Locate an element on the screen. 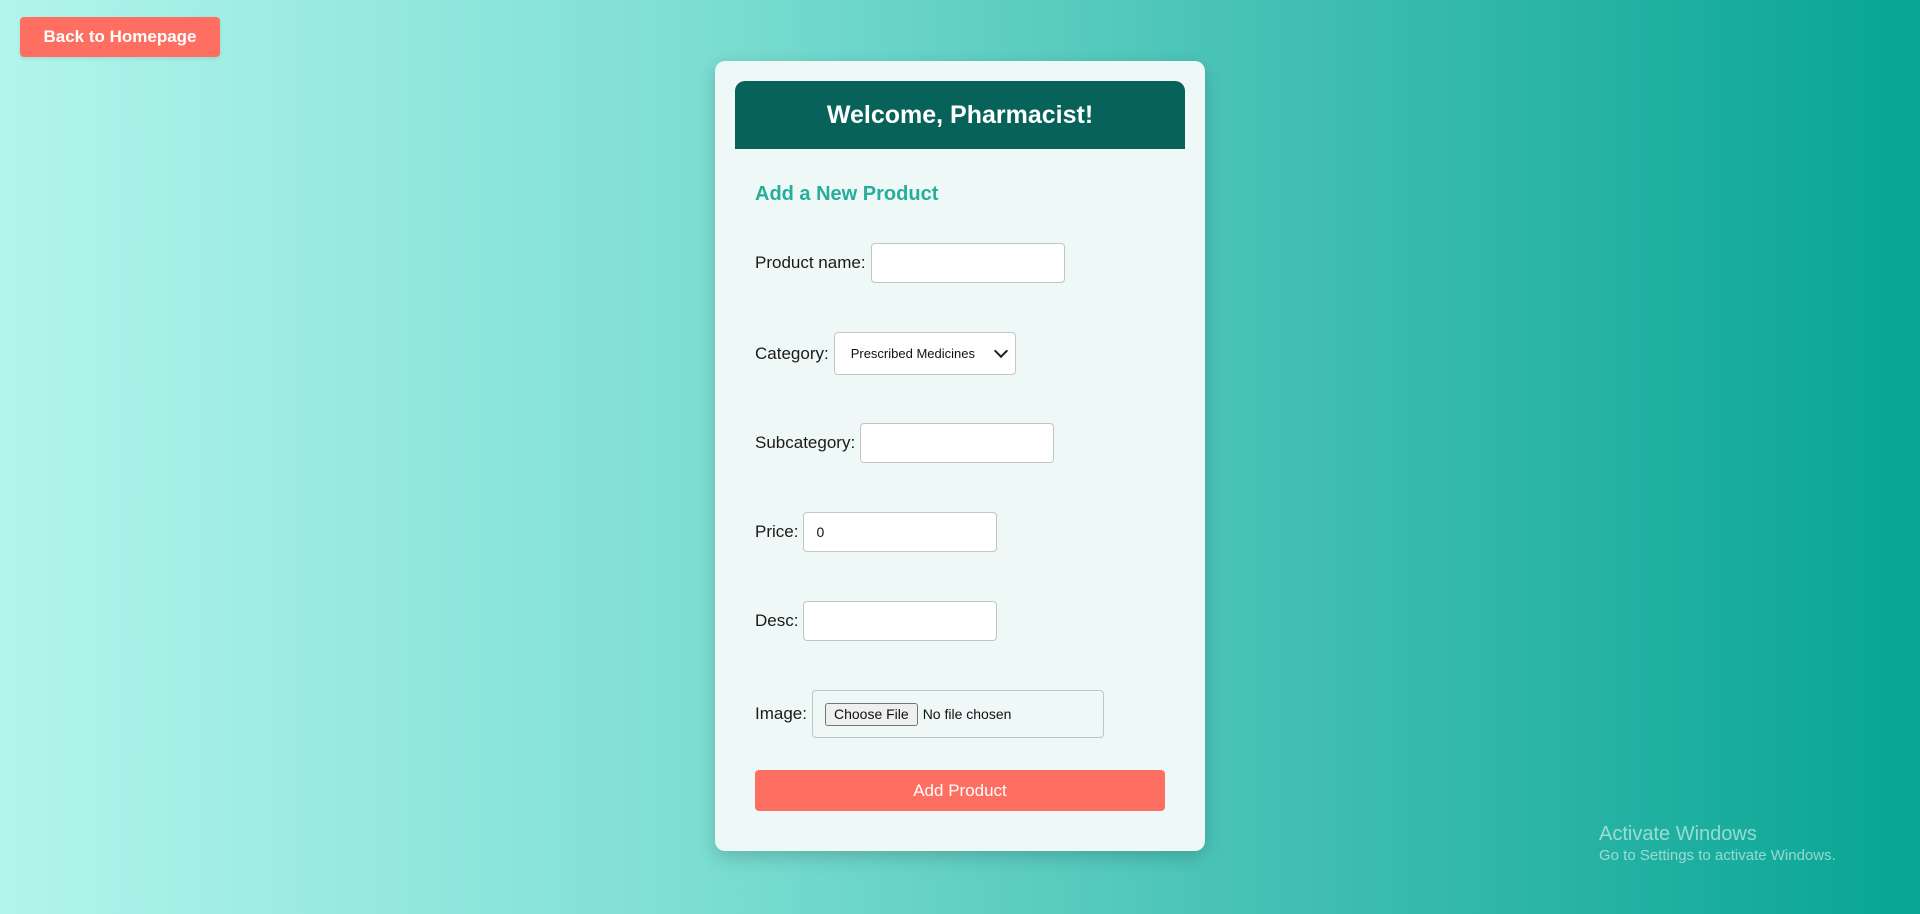 The image size is (1920, 914). product-name-row: Product name: is located at coordinates (910, 263).